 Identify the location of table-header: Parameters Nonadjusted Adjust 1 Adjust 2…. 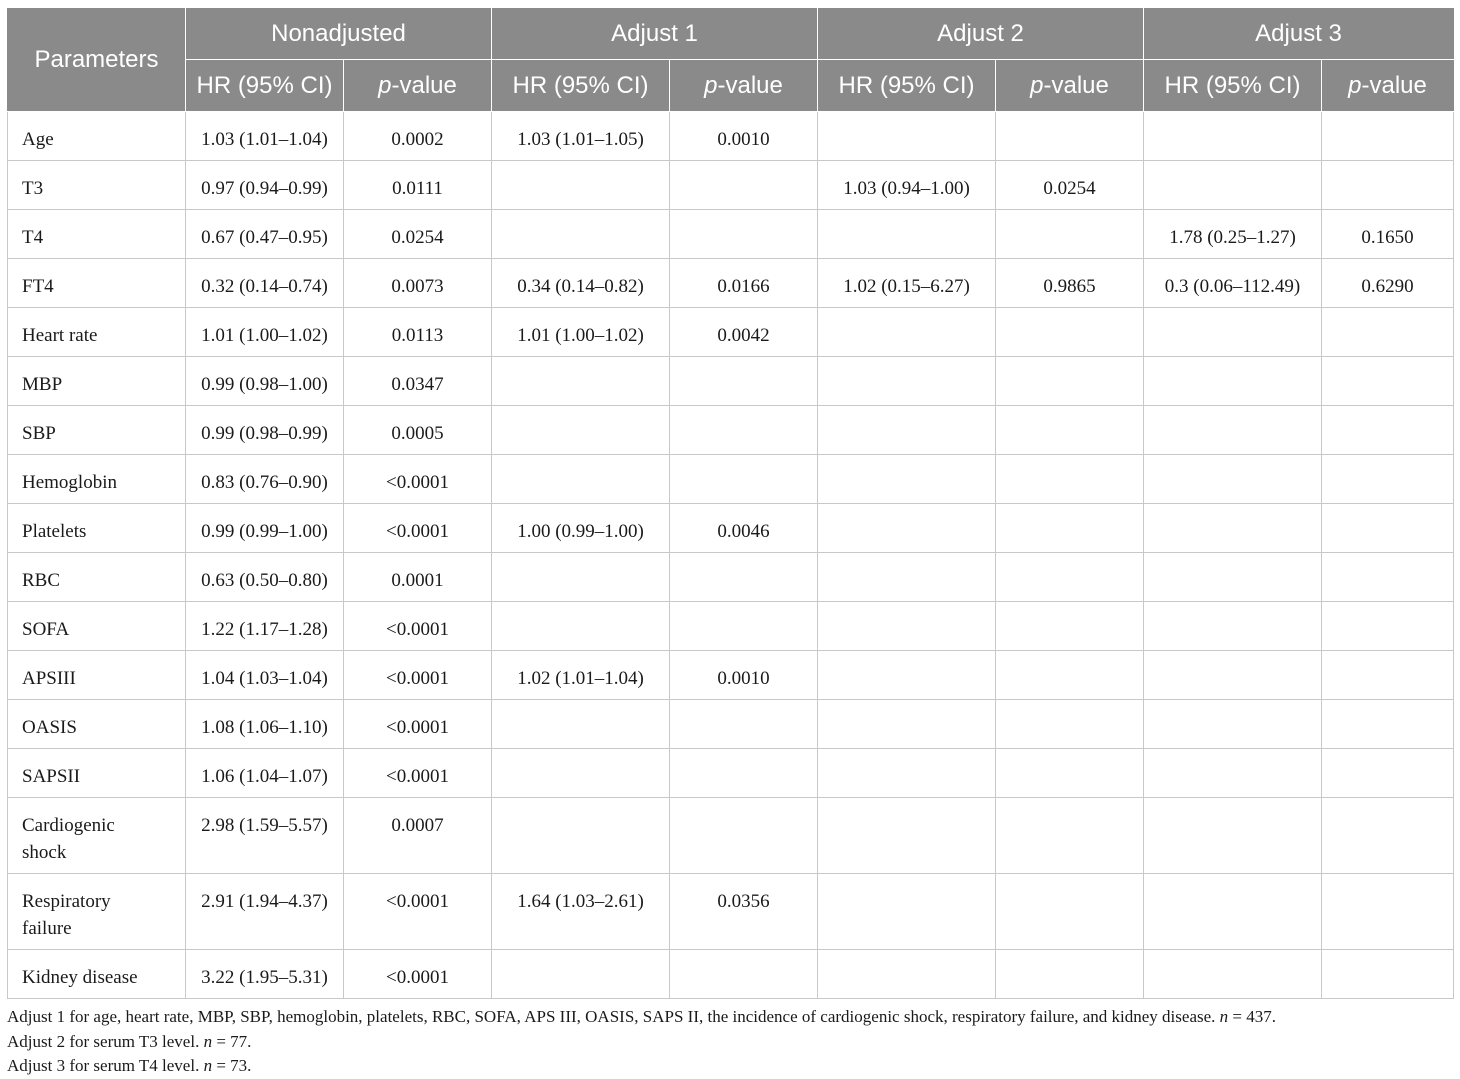
(731, 60).